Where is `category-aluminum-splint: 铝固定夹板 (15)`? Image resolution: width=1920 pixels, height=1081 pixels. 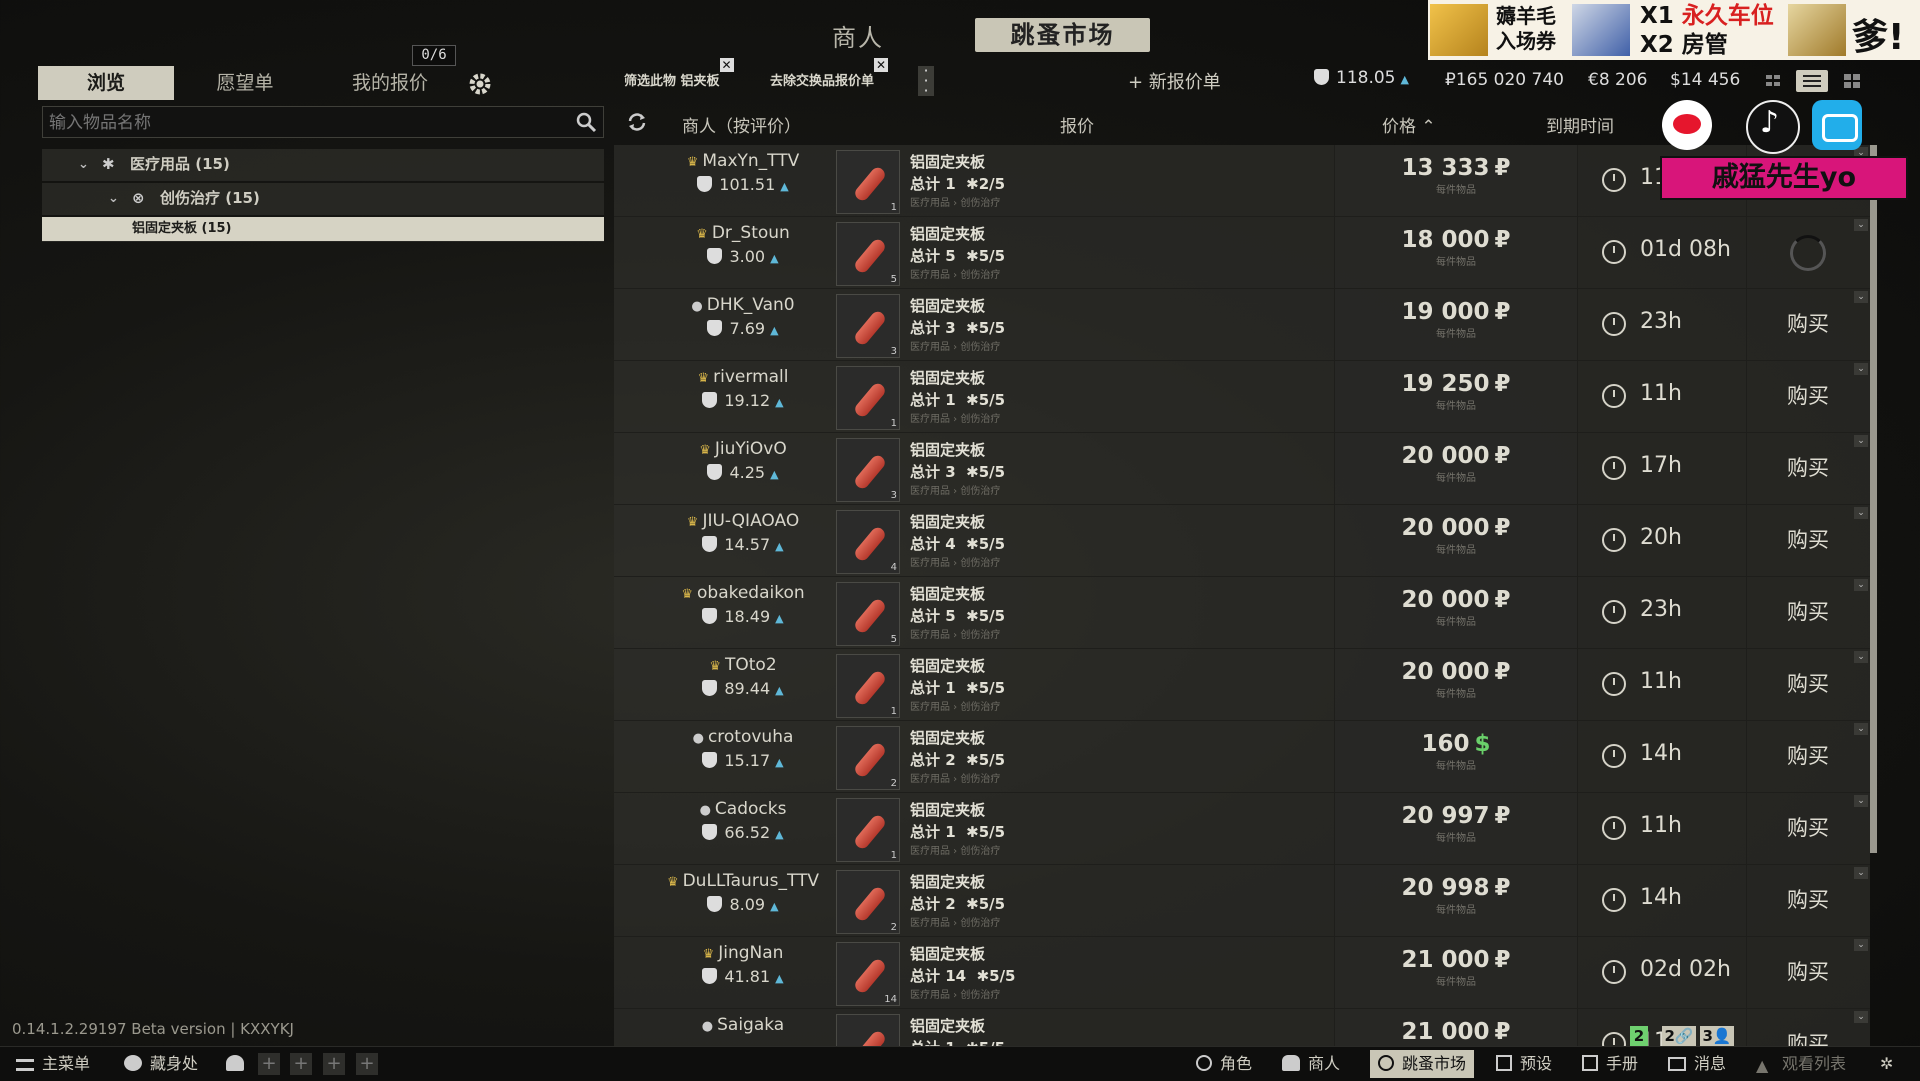
category-aluminum-splint: 铝固定夹板 (15) is located at coordinates (323, 229).